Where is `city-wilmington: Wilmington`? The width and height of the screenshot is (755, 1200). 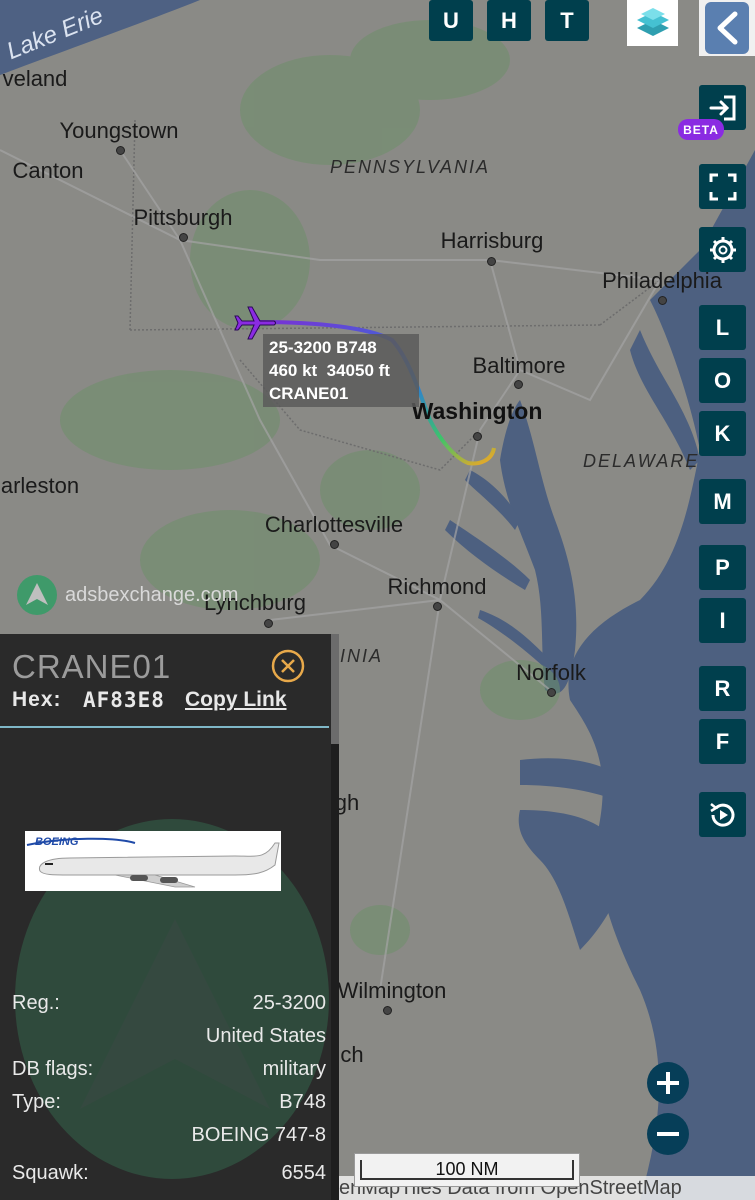
city-wilmington: Wilmington is located at coordinates (392, 990).